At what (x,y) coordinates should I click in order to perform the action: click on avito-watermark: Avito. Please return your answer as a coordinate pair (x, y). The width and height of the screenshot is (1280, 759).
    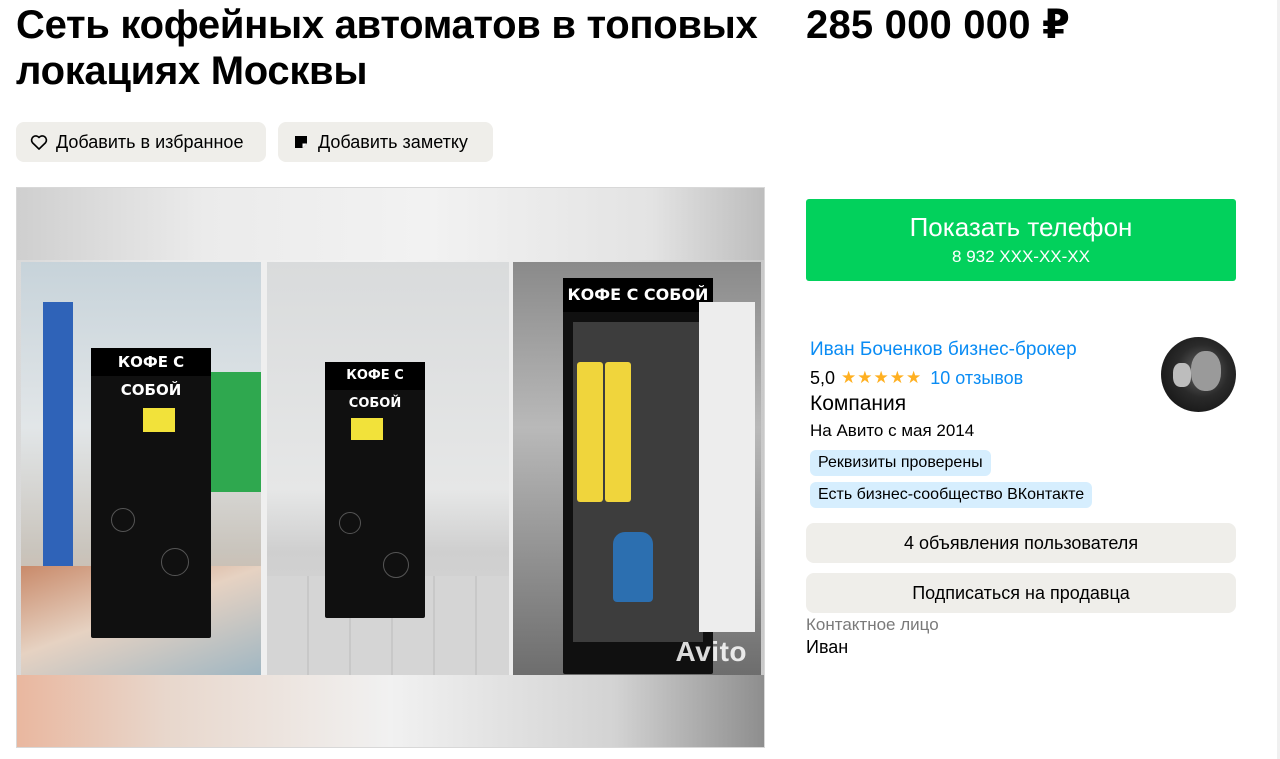
    Looking at the image, I should click on (711, 651).